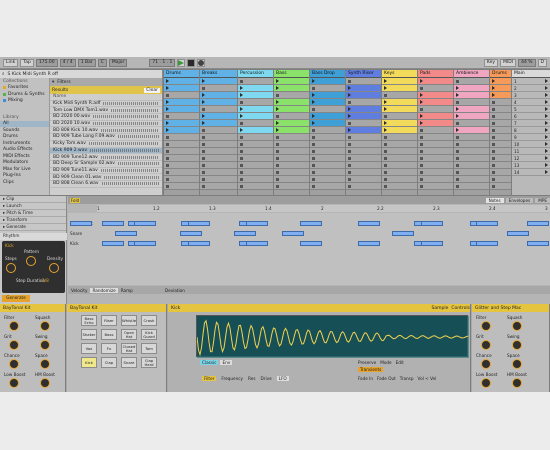 The height and width of the screenshot is (450, 550). Describe the element at coordinates (531, 151) in the screenshot. I see `scene-row: 11` at that location.